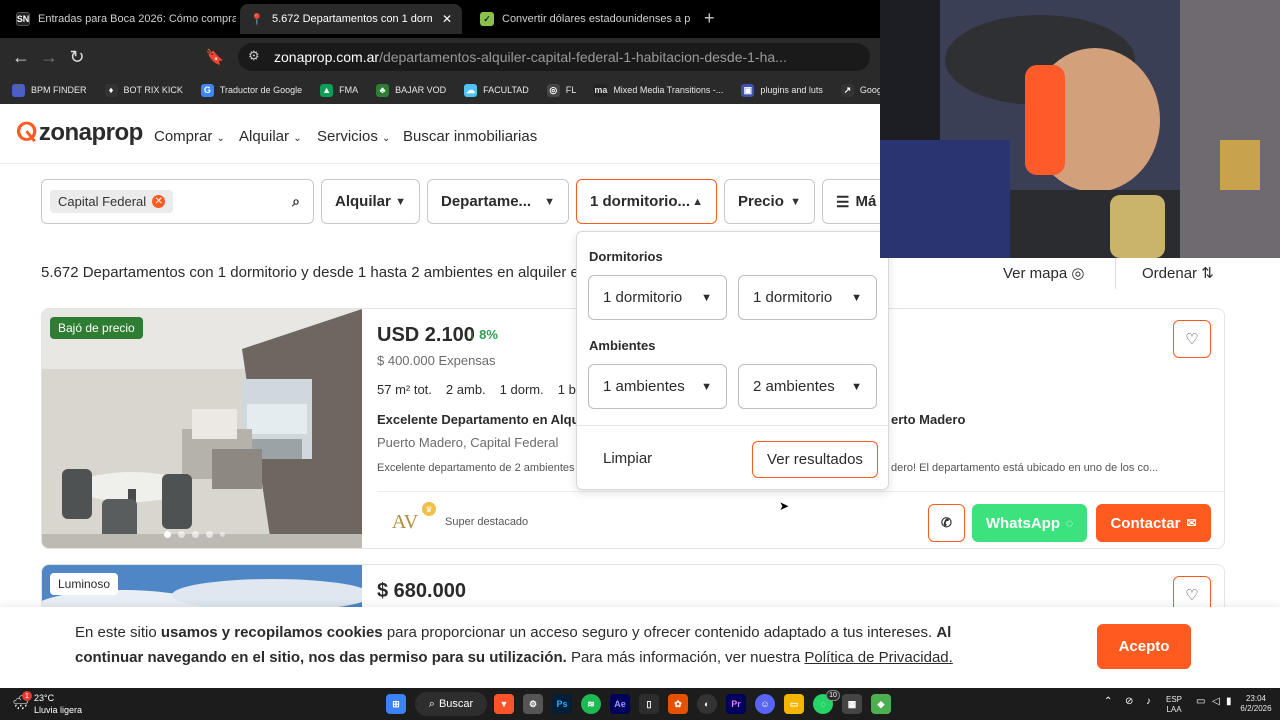 The height and width of the screenshot is (720, 1280). I want to click on clock: 23:04 6/2/2026, so click(1256, 704).